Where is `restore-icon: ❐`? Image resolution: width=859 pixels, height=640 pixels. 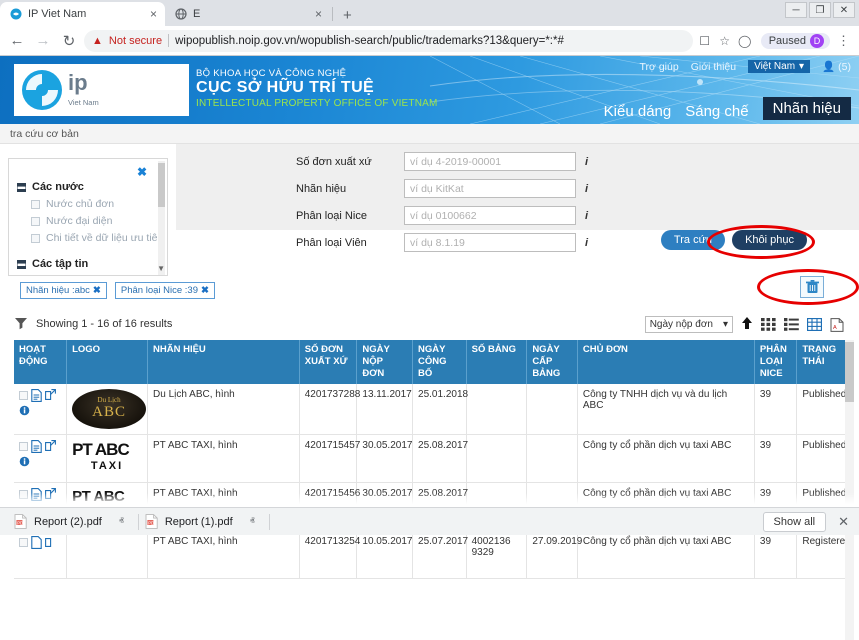
restore-icon: ❐ is located at coordinates (820, 10).